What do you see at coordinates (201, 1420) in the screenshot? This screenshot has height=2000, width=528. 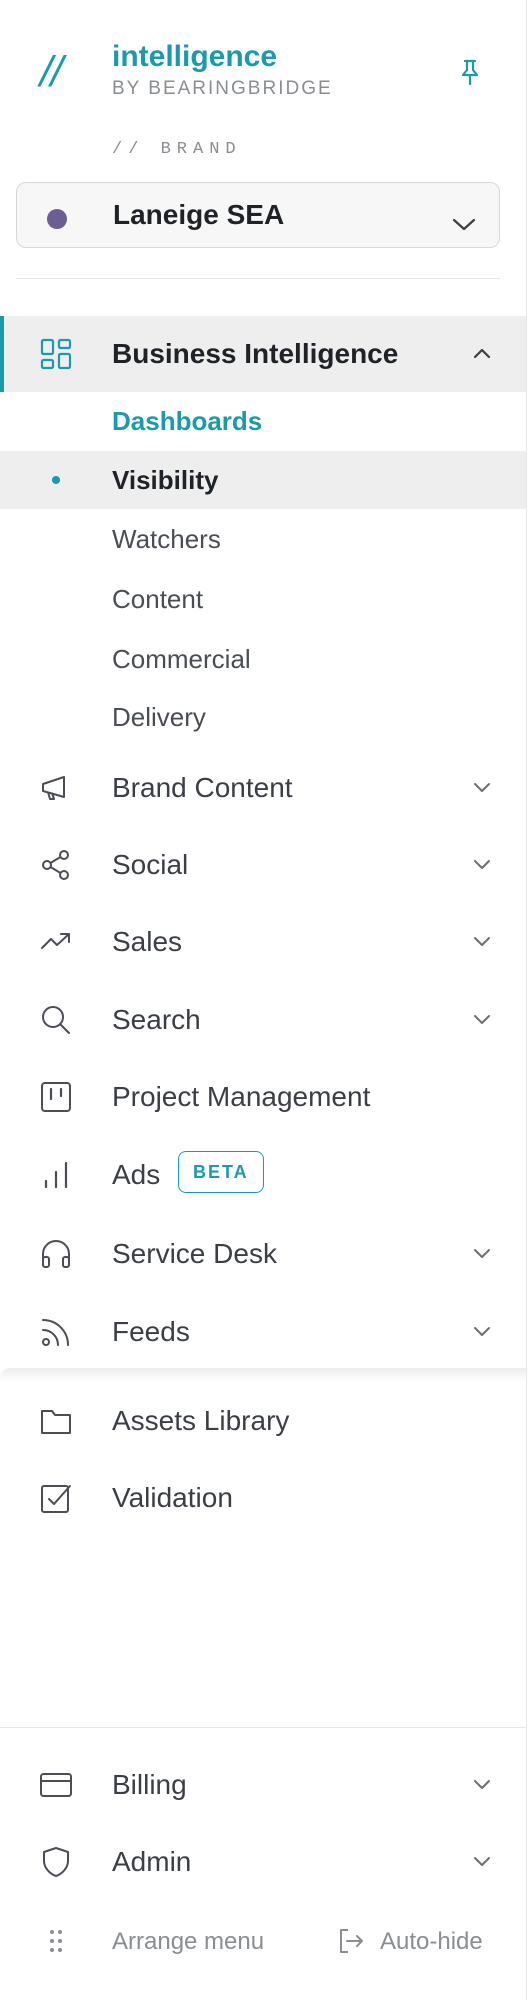 I see `nav-label: Assets Library` at bounding box center [201, 1420].